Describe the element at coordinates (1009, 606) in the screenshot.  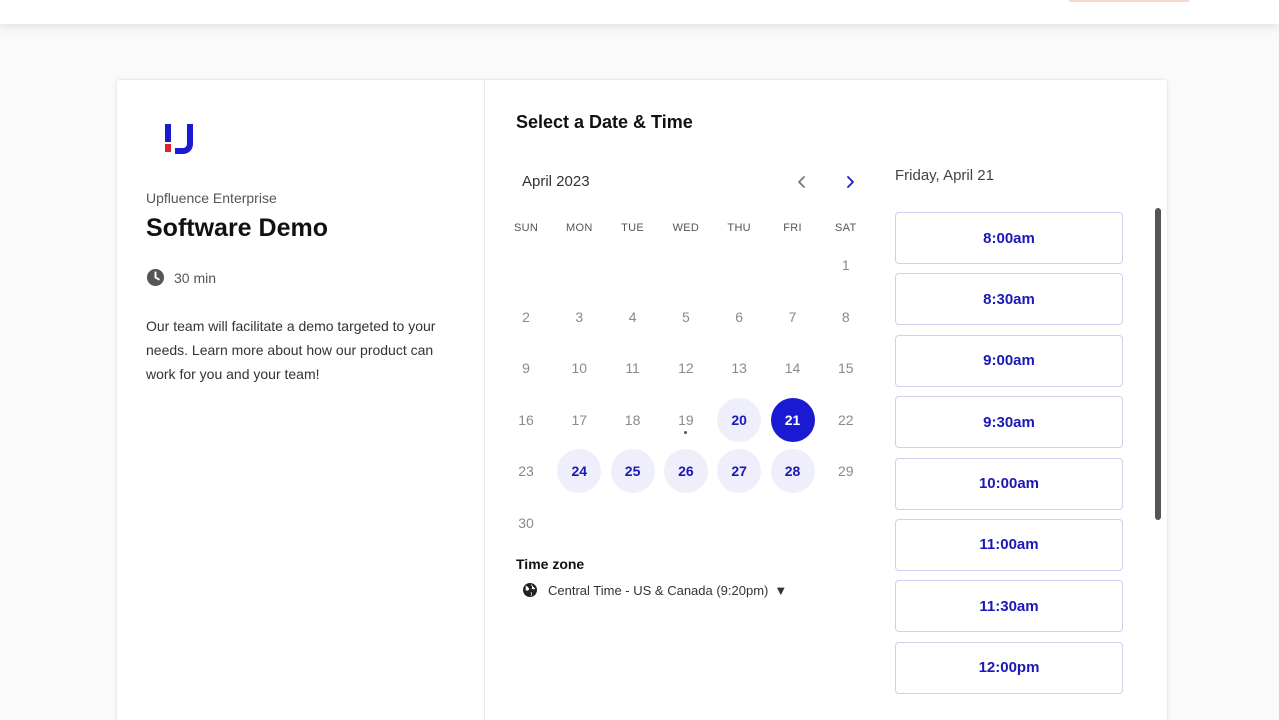
I see `time-slot-button: 11:30am` at that location.